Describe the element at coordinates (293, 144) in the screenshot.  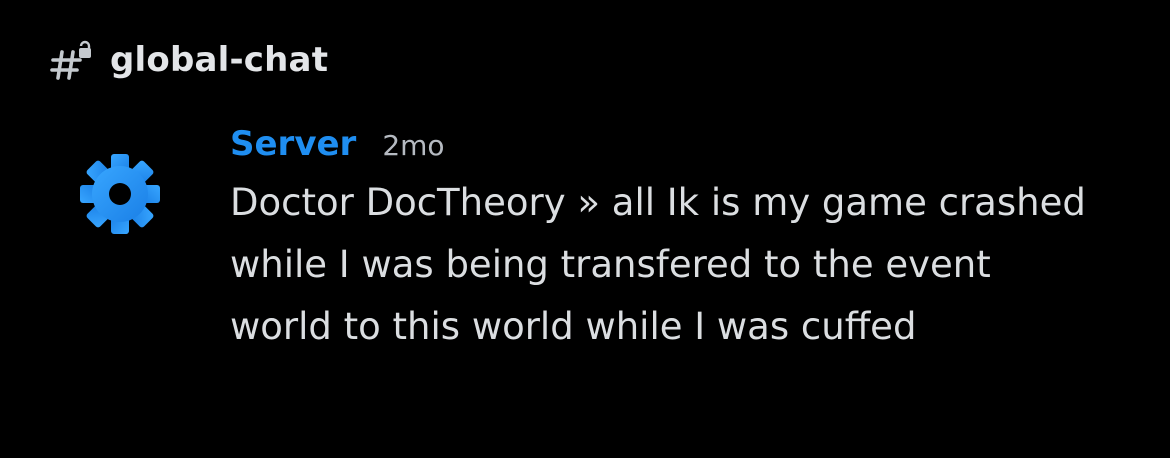
I see `author-name: Server` at that location.